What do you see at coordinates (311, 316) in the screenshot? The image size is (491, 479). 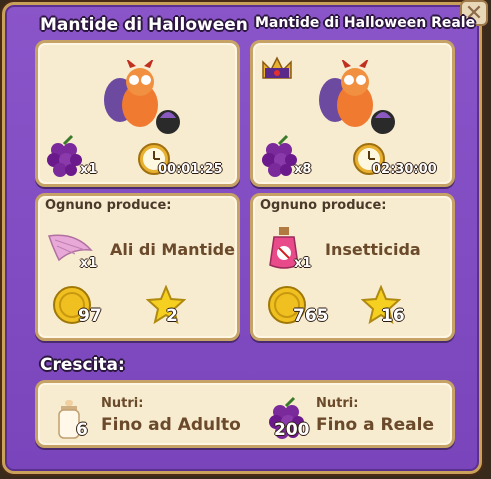 I see `right-coins: 765` at bounding box center [311, 316].